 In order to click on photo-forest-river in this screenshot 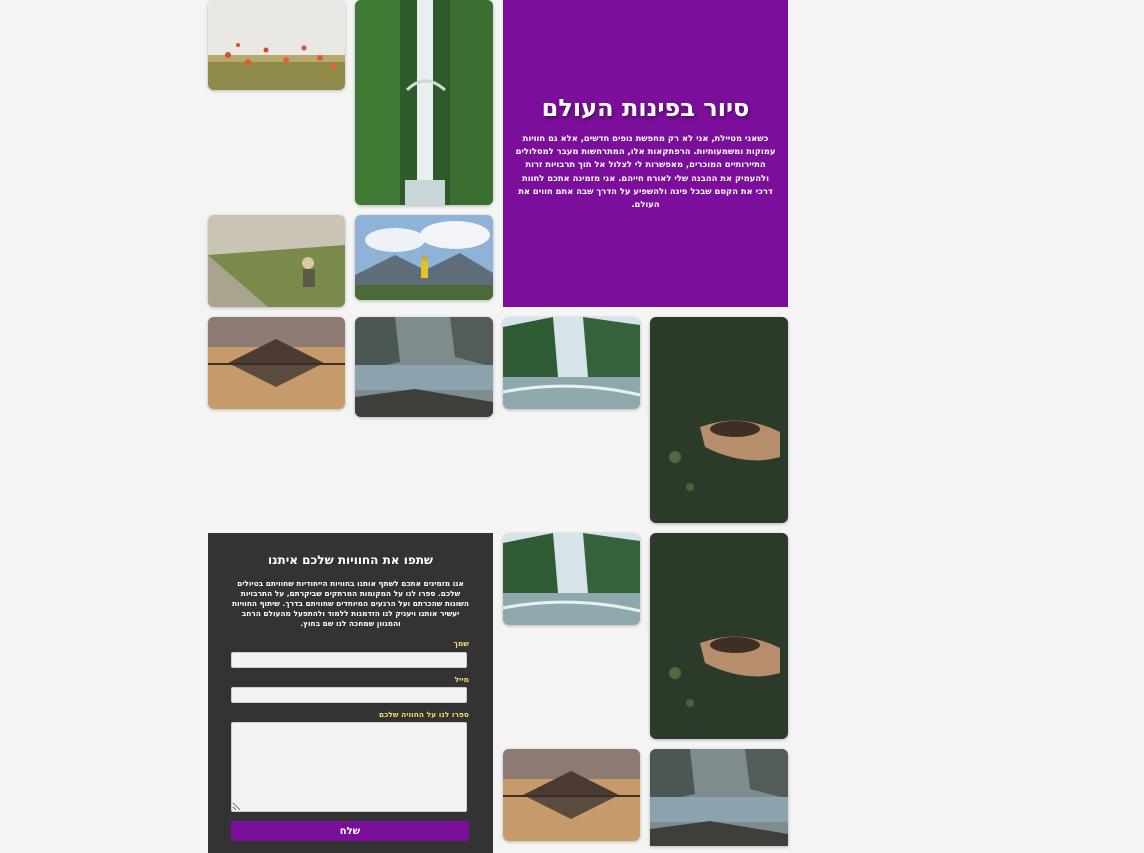, I will do `click(571, 363)`.